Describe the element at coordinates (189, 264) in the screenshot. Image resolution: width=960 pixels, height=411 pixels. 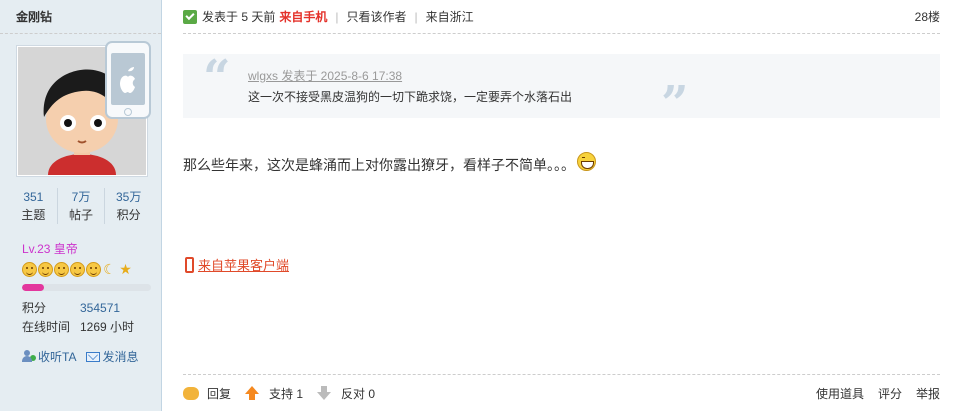
I see `phone-icon` at that location.